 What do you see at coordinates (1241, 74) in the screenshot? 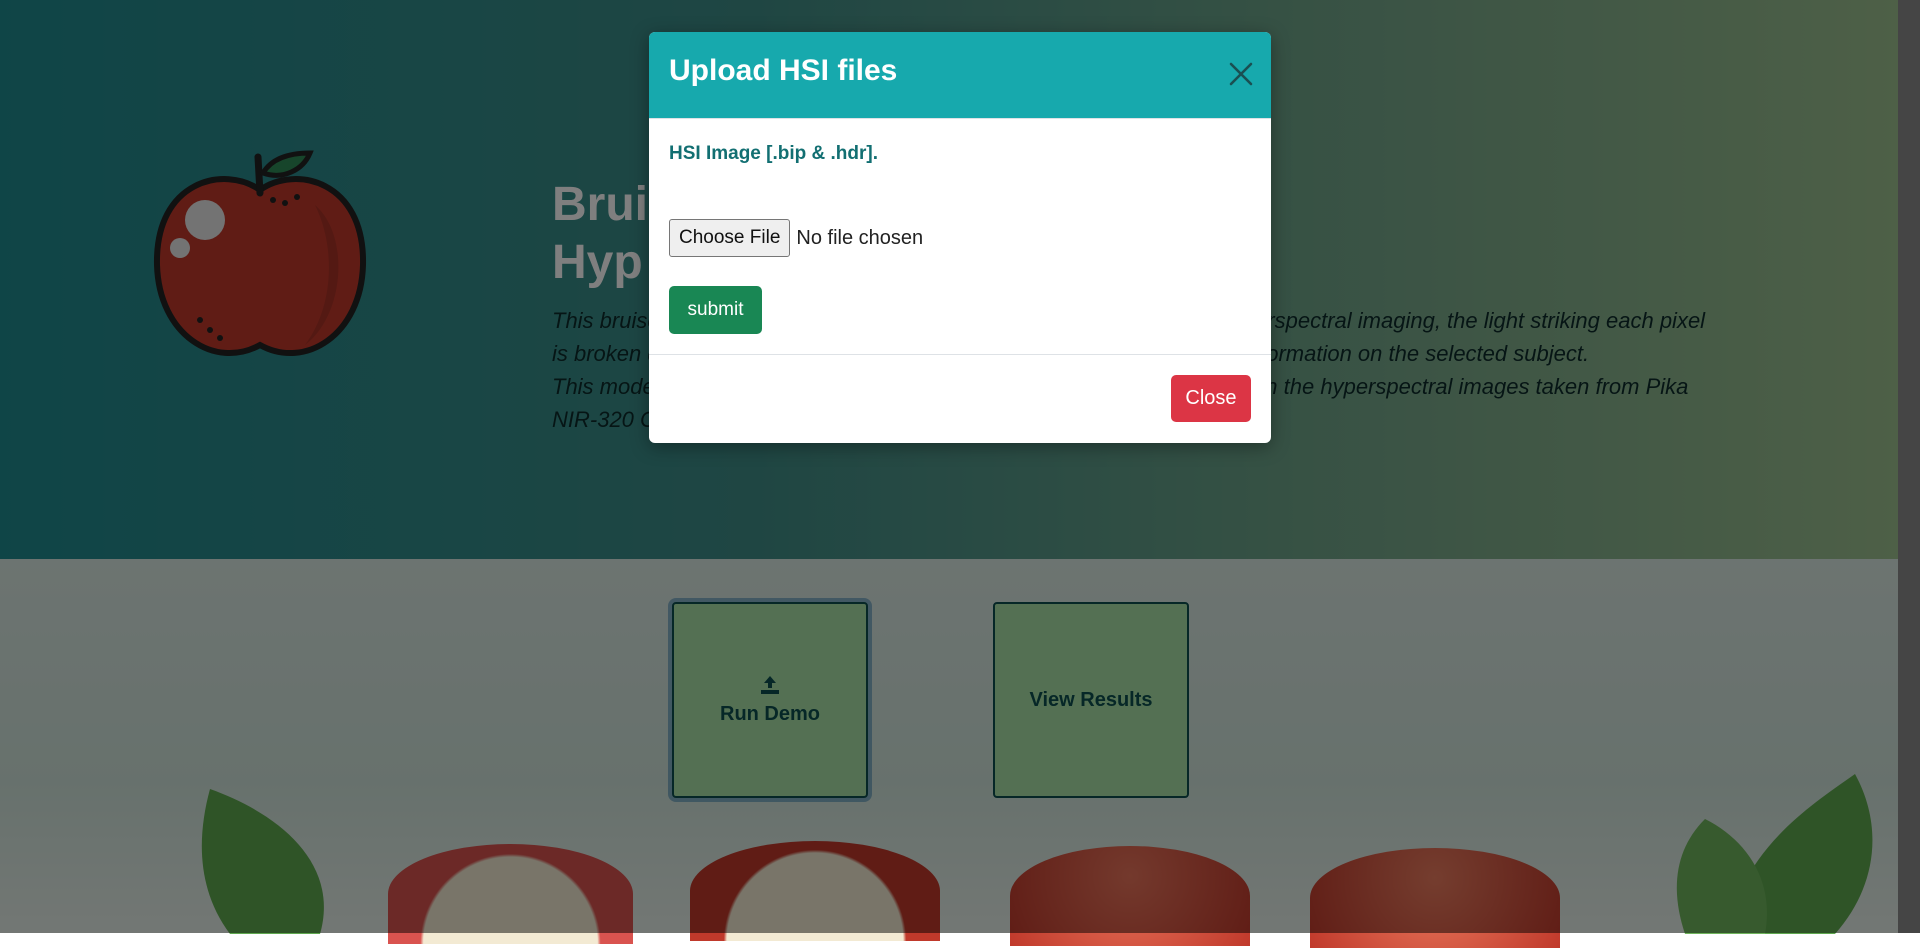
I see `close-icon` at bounding box center [1241, 74].